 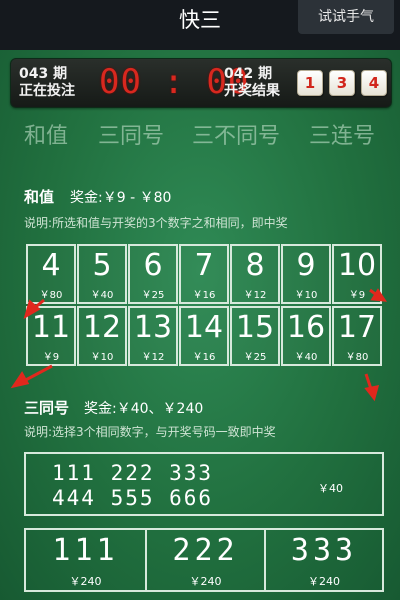 What do you see at coordinates (346, 17) in the screenshot?
I see `try-luck-button: 试试手气` at bounding box center [346, 17].